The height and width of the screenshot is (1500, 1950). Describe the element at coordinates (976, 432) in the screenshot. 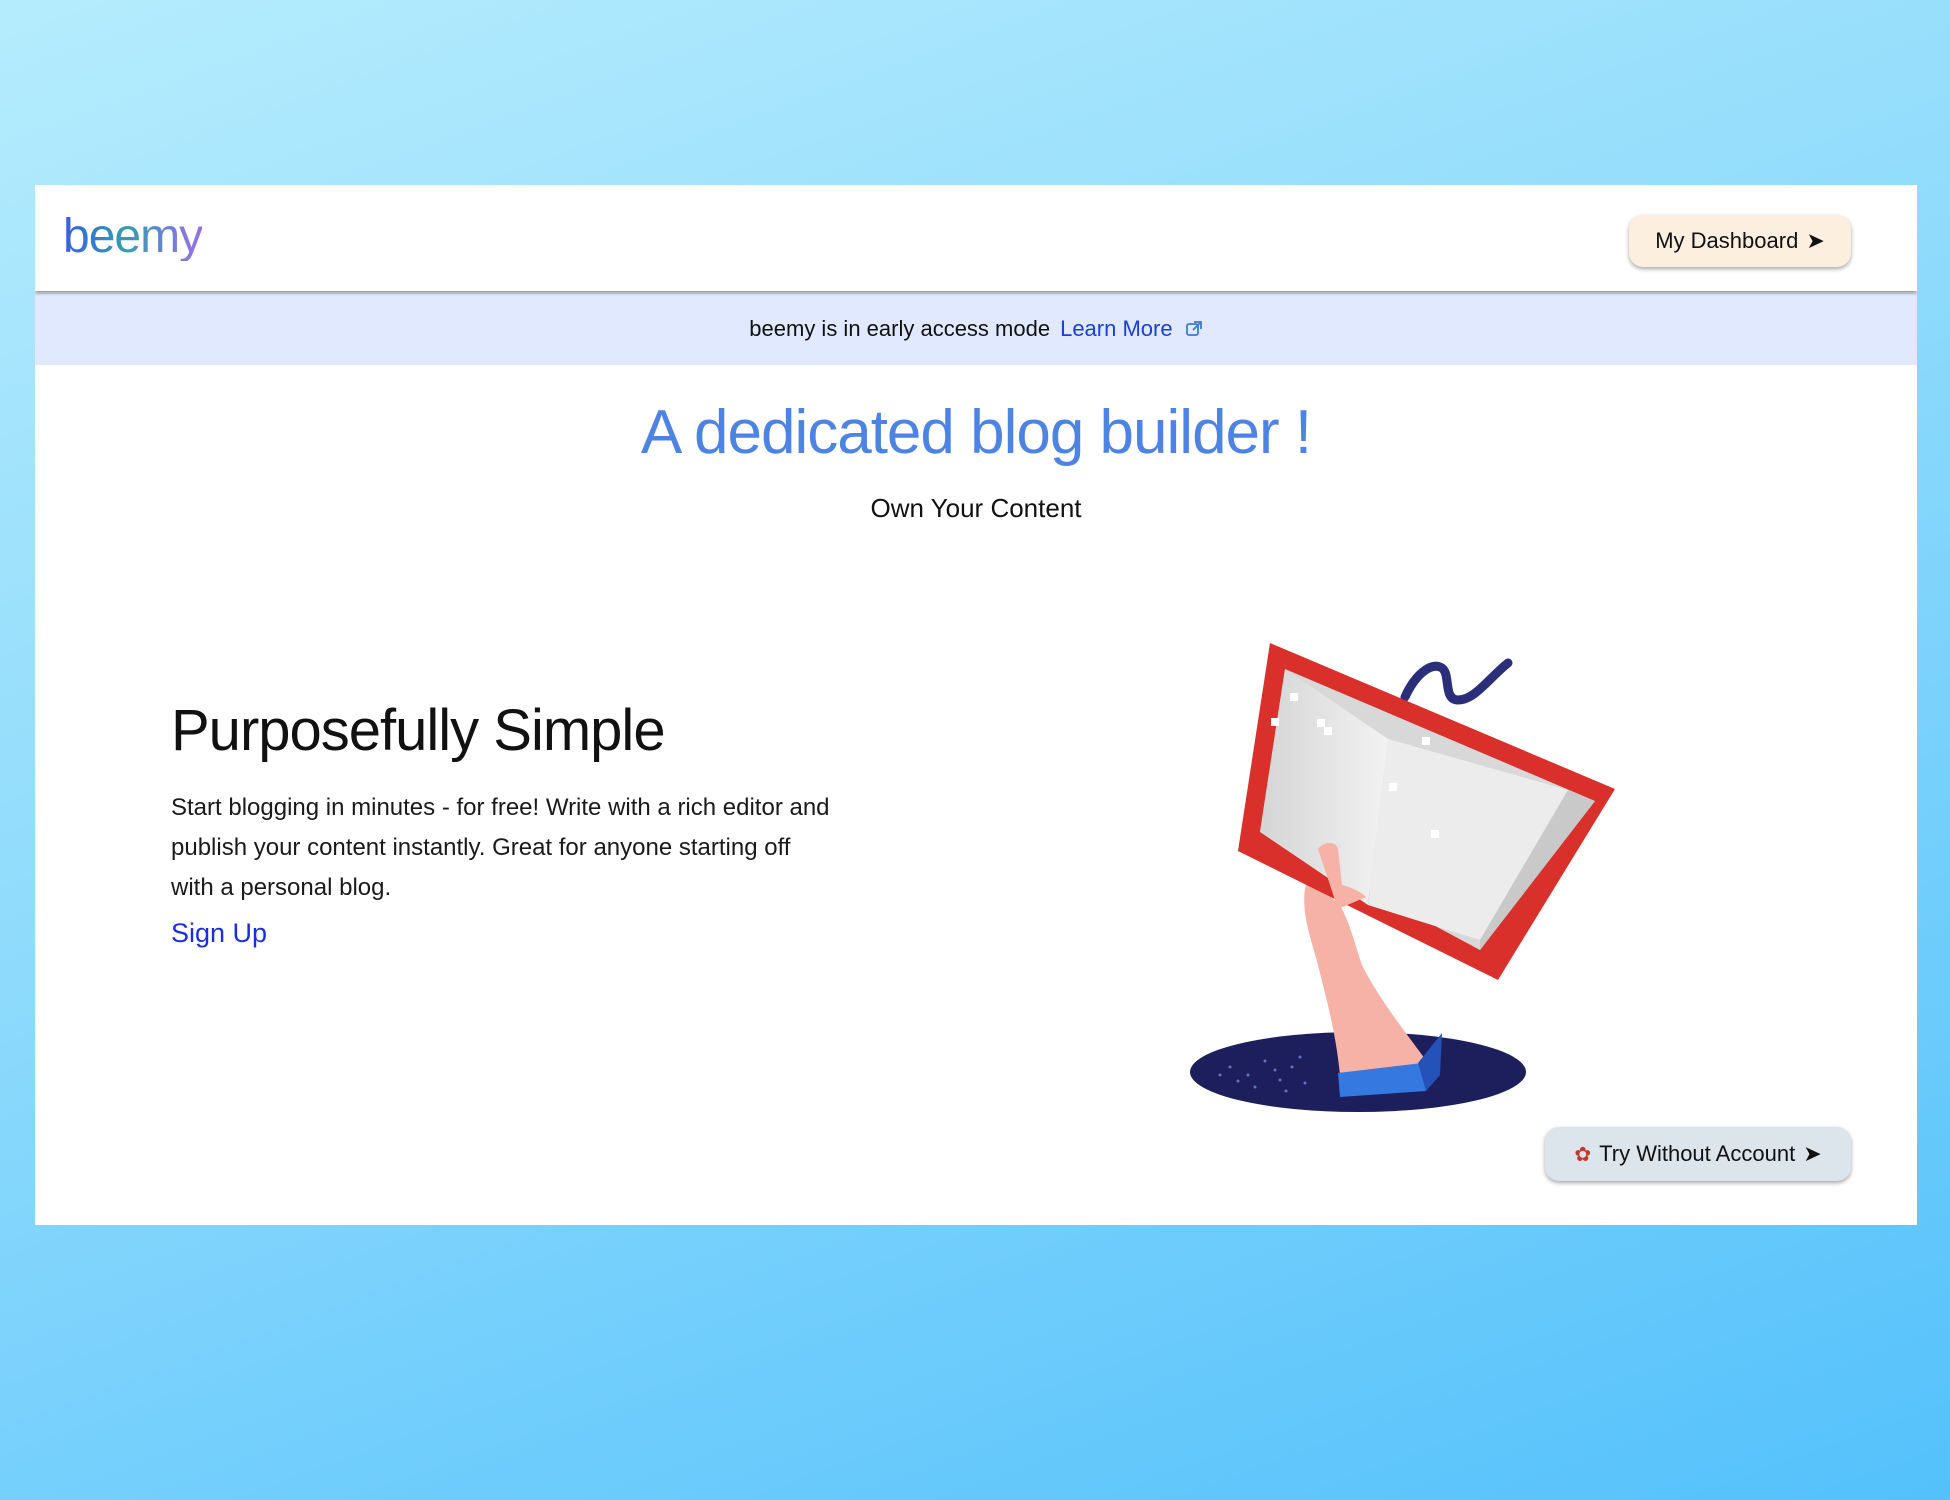

I see `hero-title: A dedicated blog builder !` at that location.